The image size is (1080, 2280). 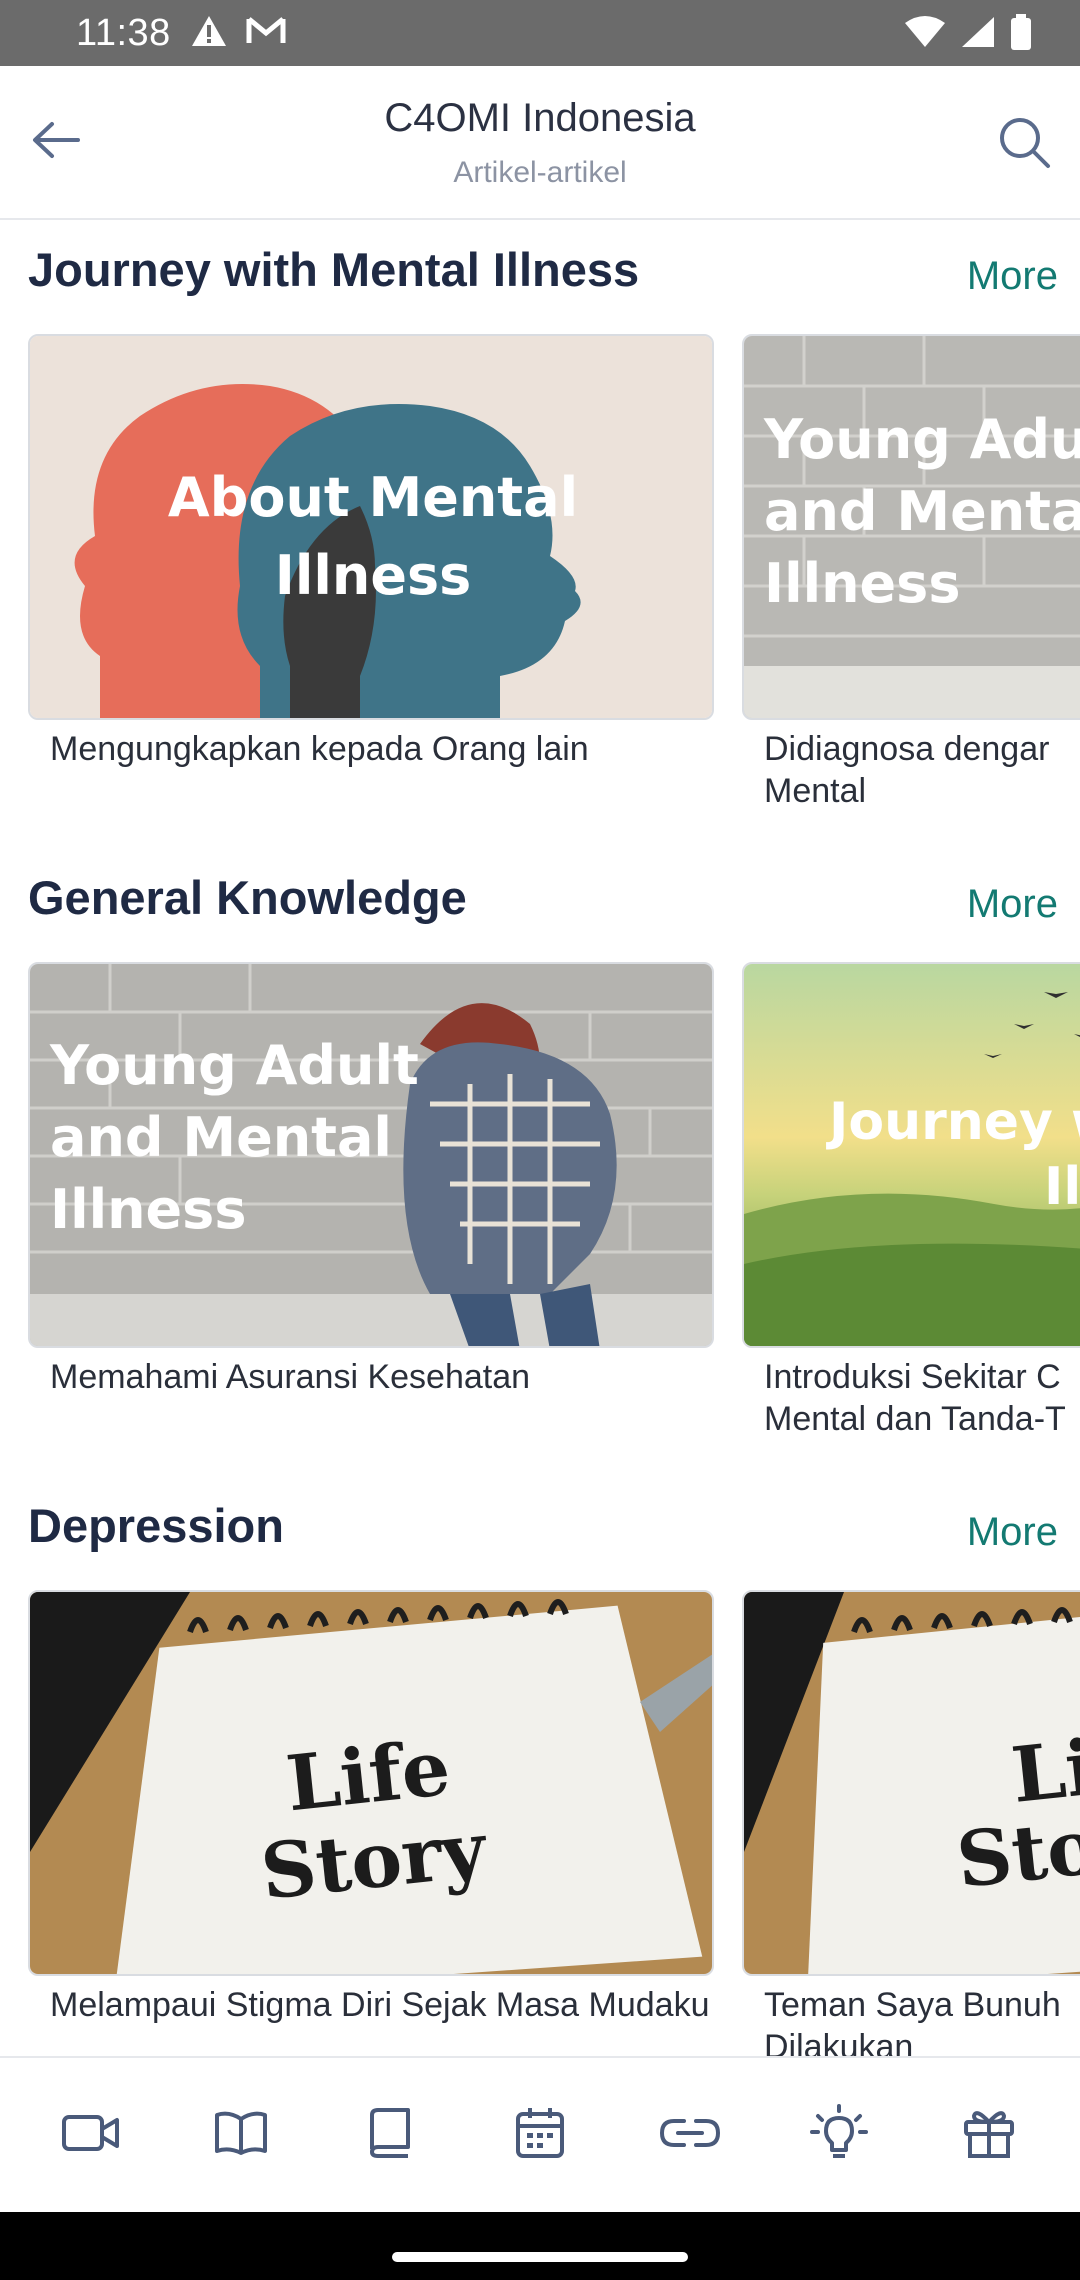 I want to click on calendar-icon, so click(x=540, y=2135).